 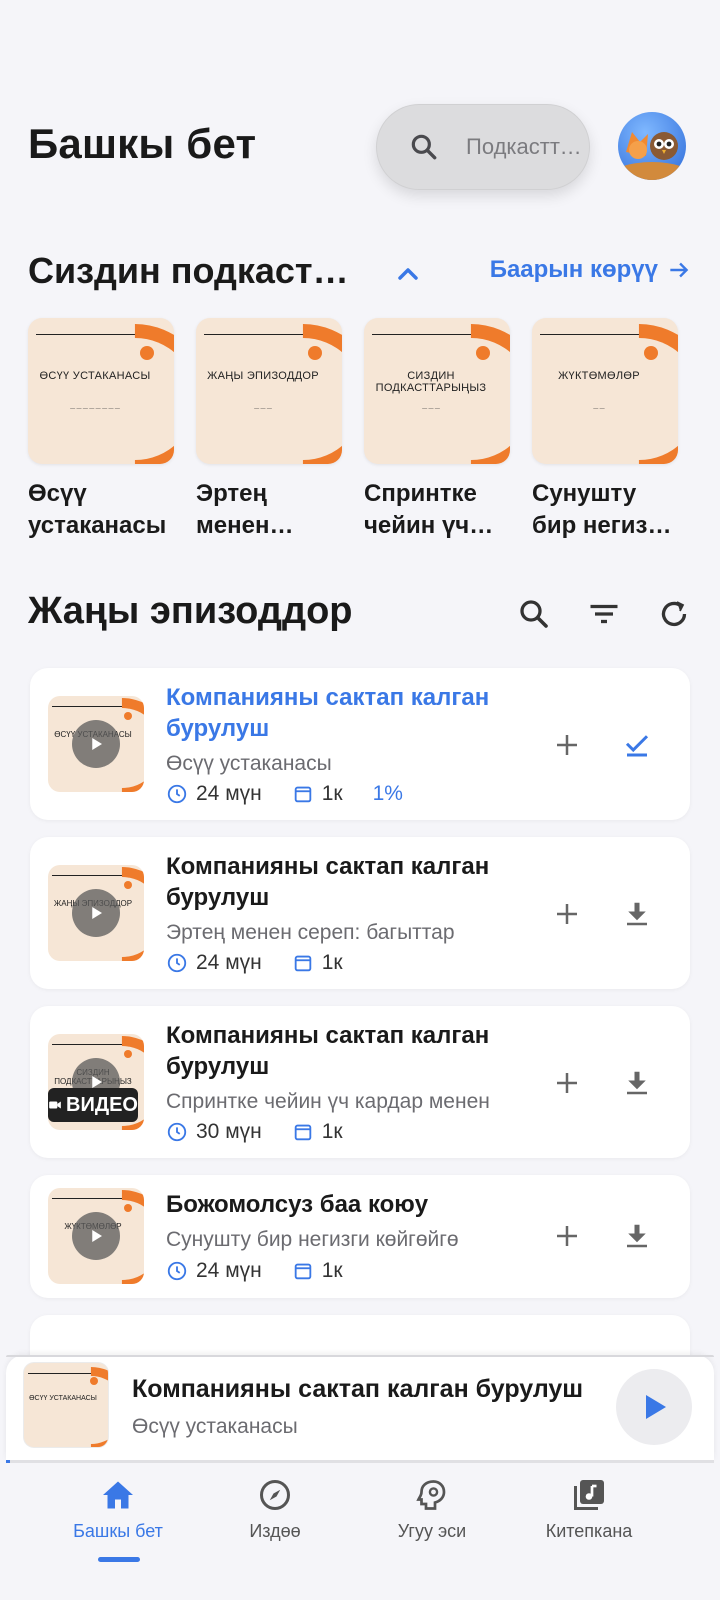 I want to click on podcast-name: Өсүү устаканасы, so click(x=97, y=509).